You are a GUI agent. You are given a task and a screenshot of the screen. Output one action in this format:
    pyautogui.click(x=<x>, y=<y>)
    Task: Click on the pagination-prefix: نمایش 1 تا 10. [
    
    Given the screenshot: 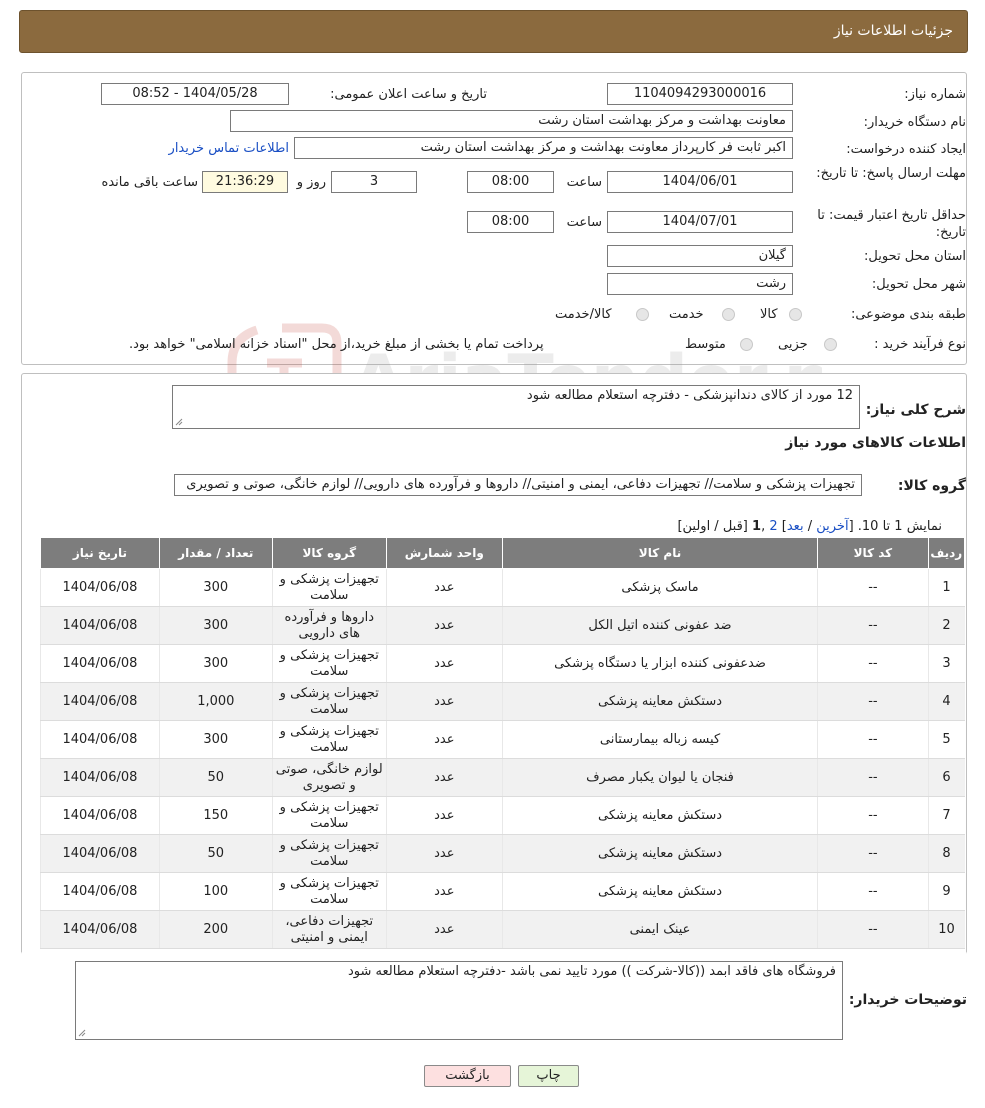 What is the action you would take?
    pyautogui.click(x=895, y=526)
    